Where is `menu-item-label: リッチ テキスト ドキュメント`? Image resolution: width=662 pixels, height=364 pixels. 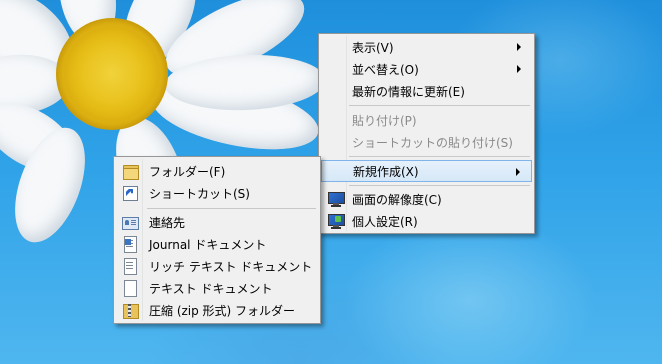
menu-item-label: リッチ テキスト ドキュメント is located at coordinates (231, 266).